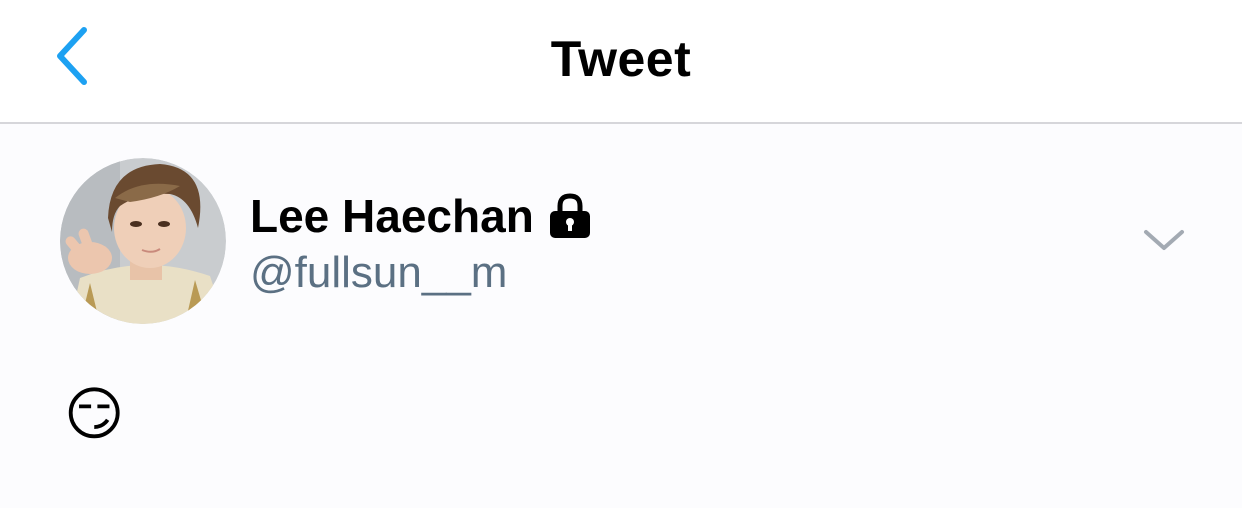 This screenshot has height=508, width=1242. I want to click on author-name-row: Lee Haechan, so click(421, 216).